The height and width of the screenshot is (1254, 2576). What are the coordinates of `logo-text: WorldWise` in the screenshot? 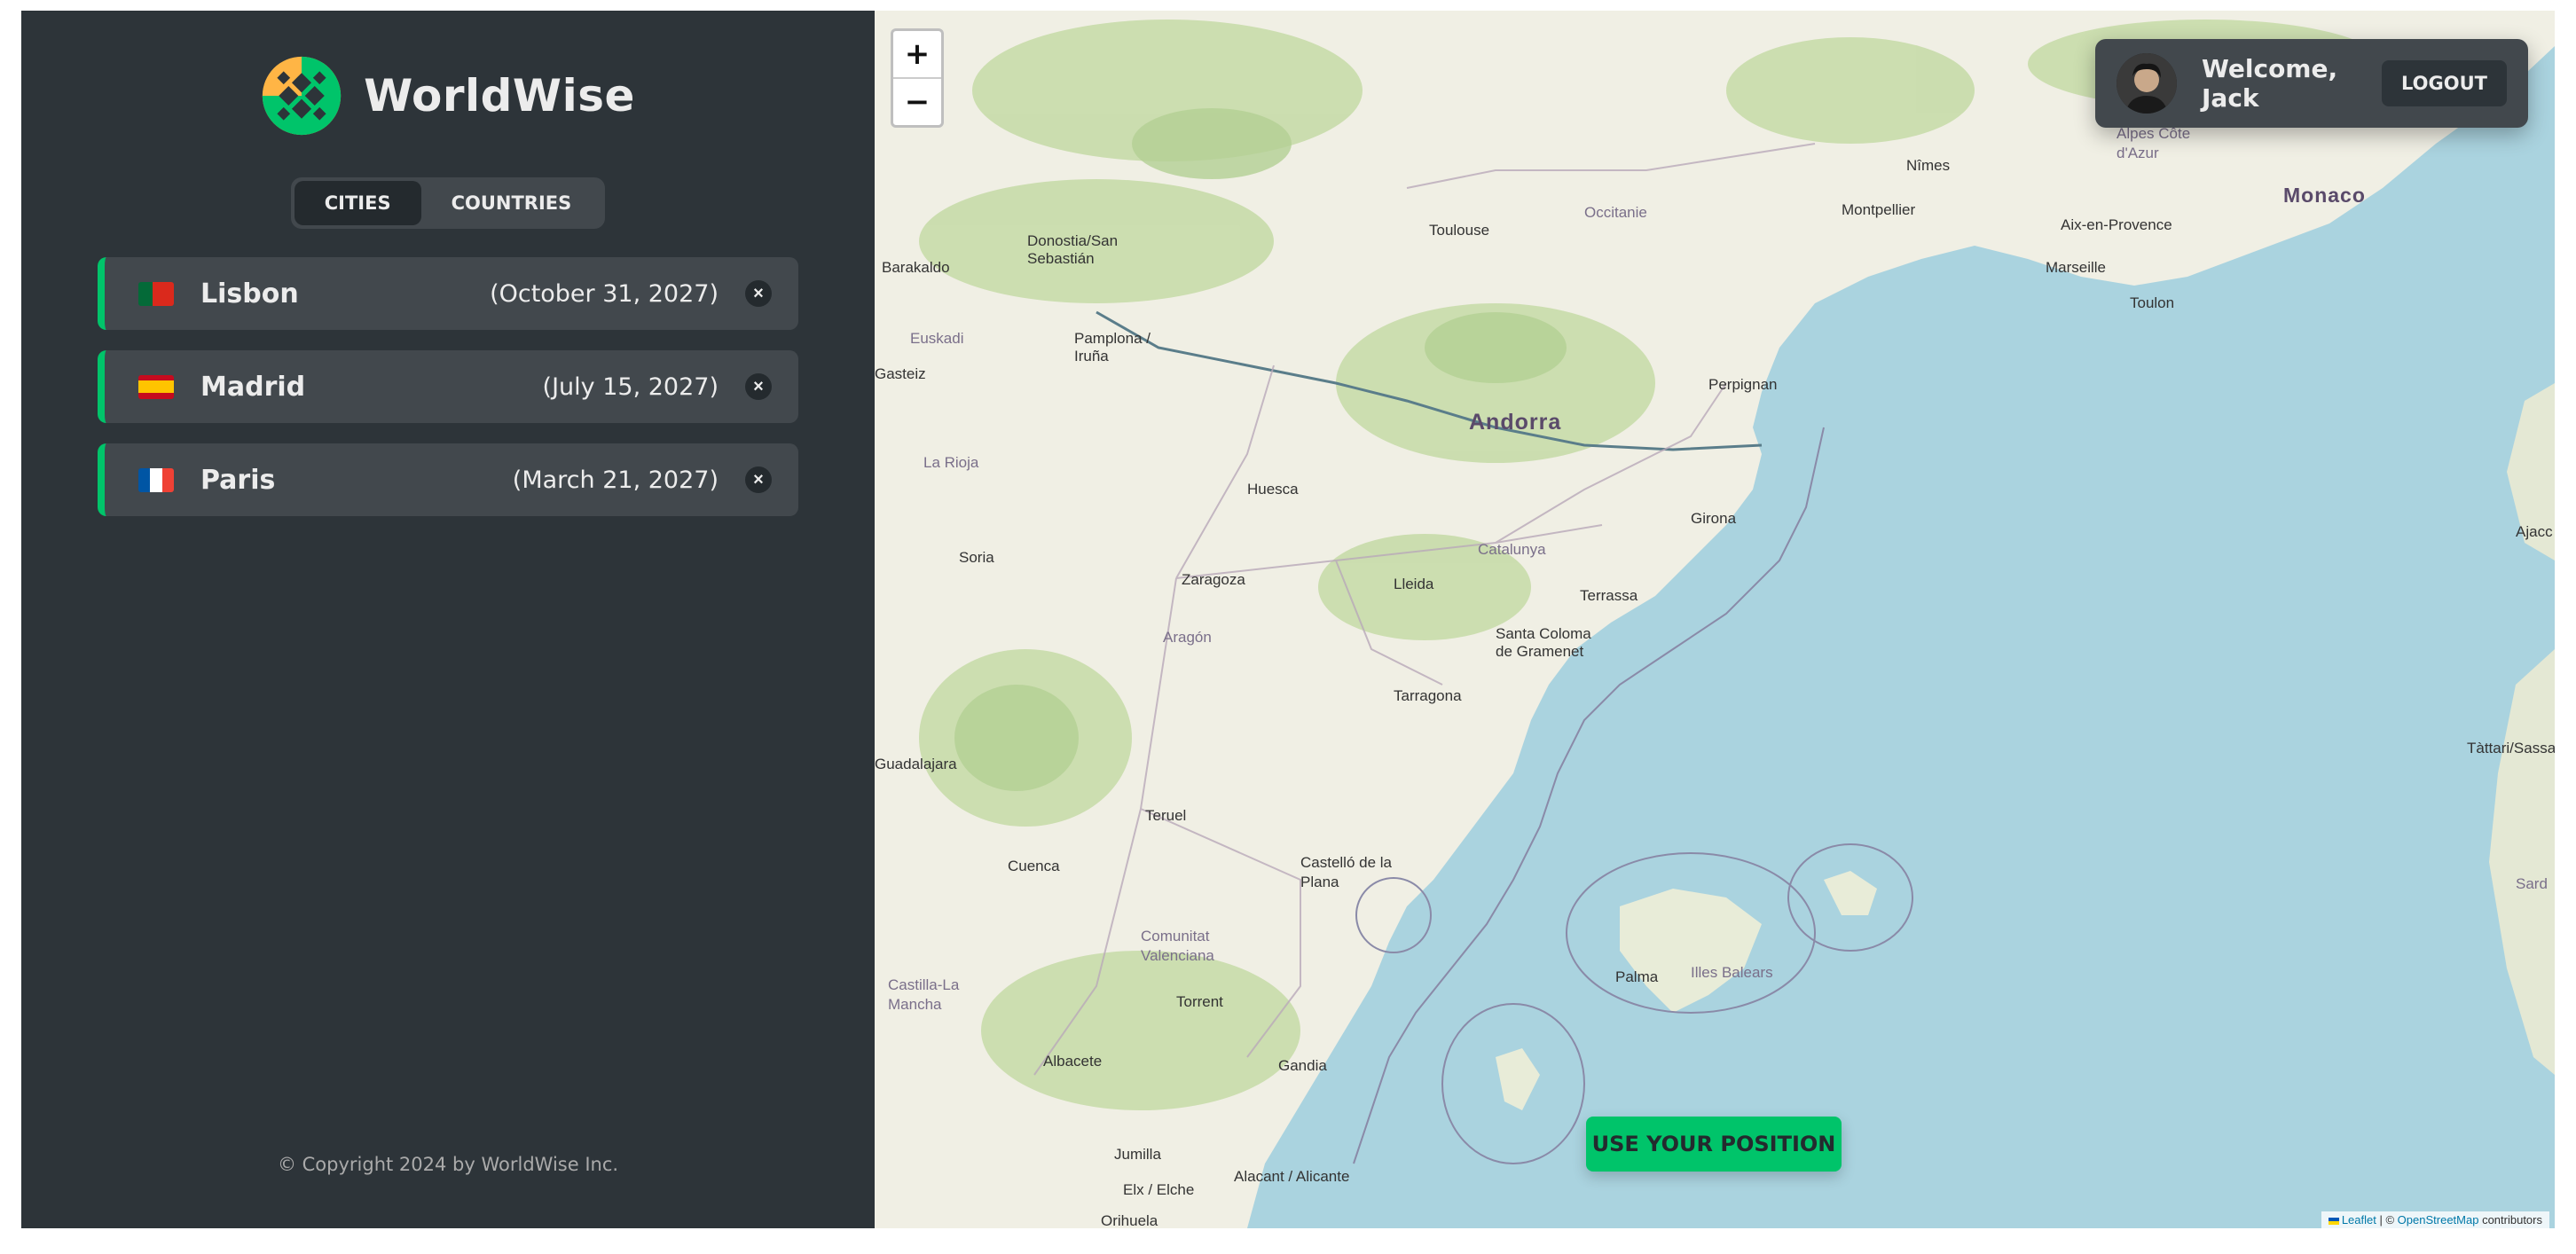 It's located at (499, 95).